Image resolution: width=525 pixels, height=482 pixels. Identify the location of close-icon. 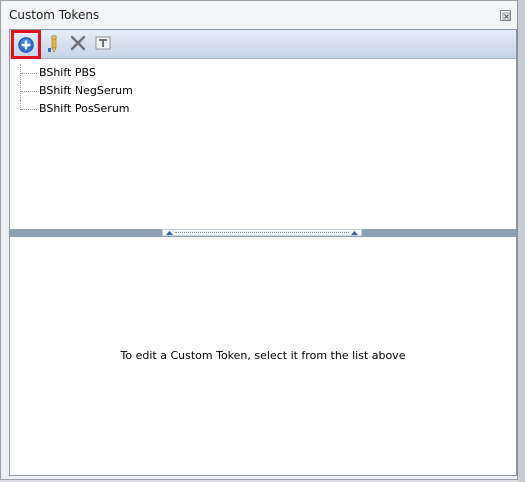
(506, 16).